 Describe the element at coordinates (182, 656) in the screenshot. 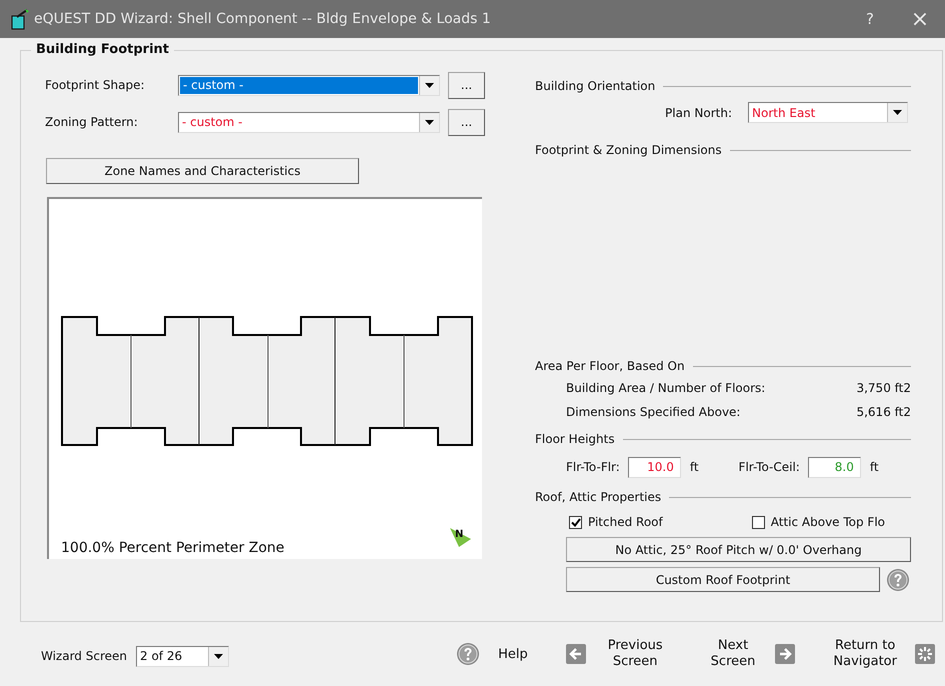

I see `dropdown: 2 of 26` at that location.